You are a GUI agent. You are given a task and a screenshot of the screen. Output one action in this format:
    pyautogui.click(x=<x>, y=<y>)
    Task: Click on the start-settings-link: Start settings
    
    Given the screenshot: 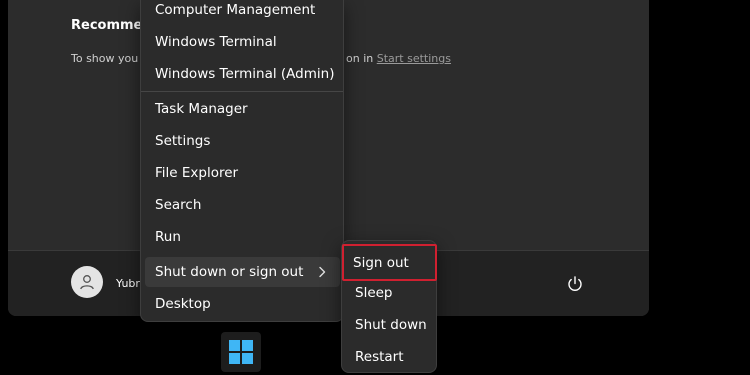 What is the action you would take?
    pyautogui.click(x=414, y=58)
    